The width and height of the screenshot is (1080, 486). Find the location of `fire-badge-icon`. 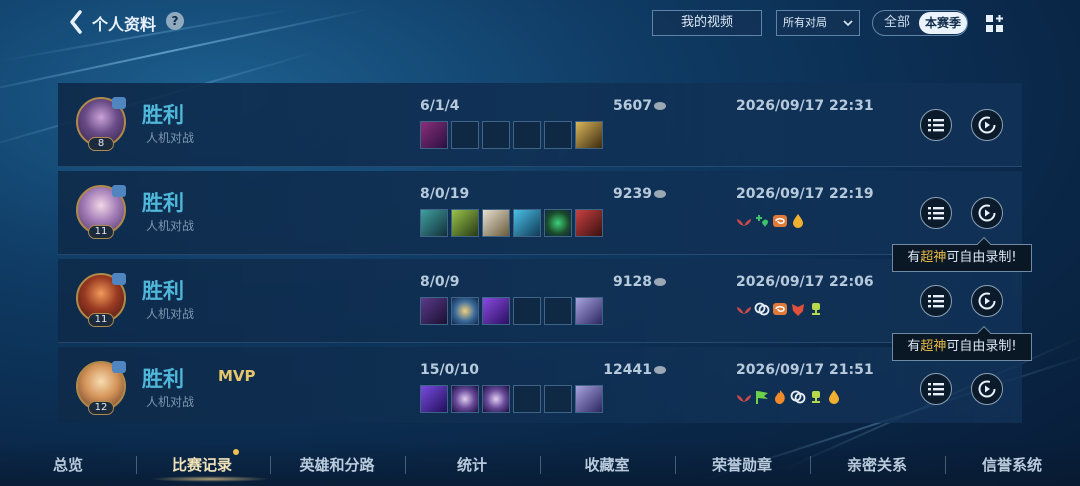

fire-badge-icon is located at coordinates (780, 397).